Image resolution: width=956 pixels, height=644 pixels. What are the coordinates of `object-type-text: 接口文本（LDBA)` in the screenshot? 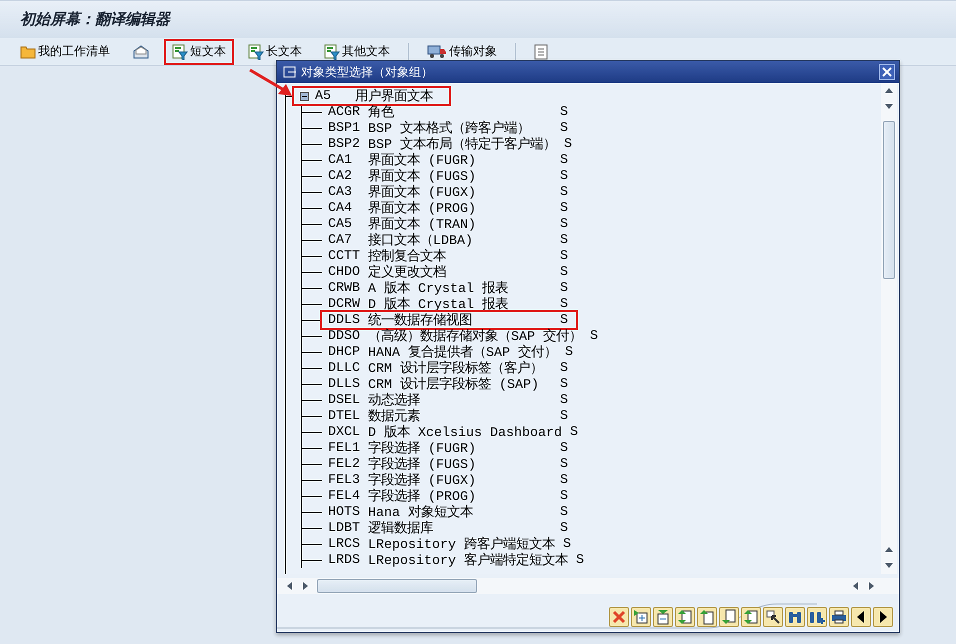 It's located at (464, 240).